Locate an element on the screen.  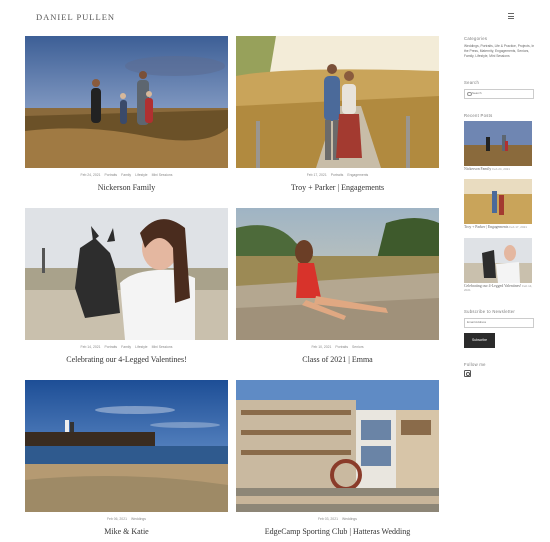
category-link: Life & Practice is located at coordinates (505, 46).